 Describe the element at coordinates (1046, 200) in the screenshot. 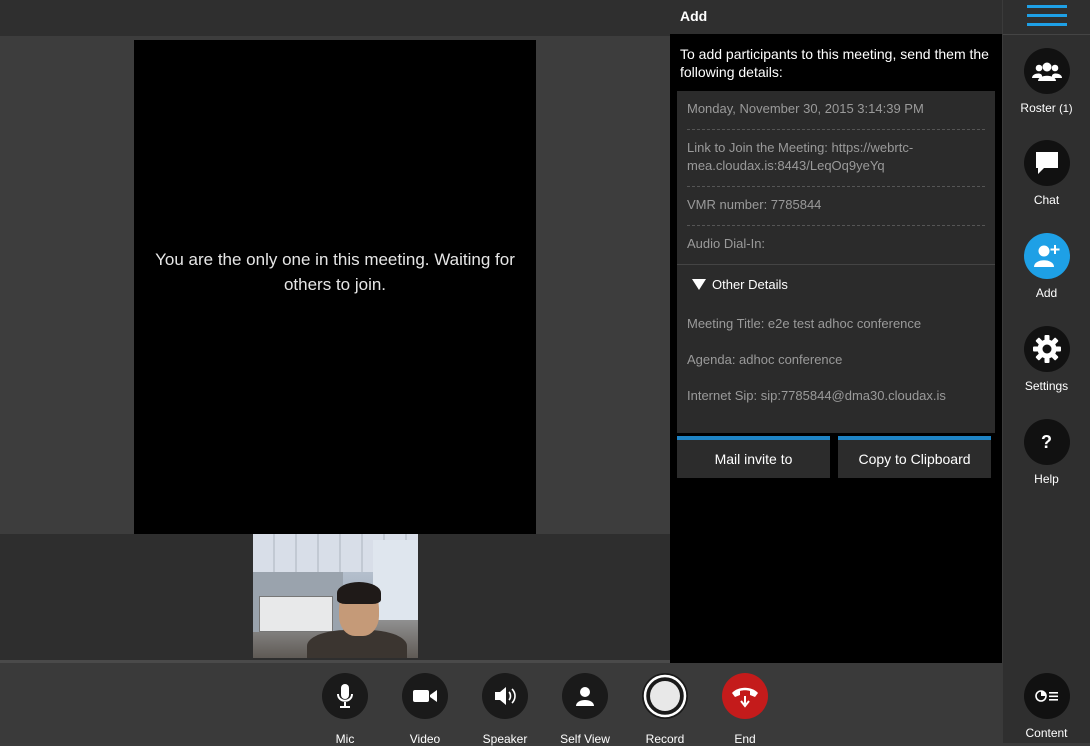

I see `chat-label: Chat` at that location.